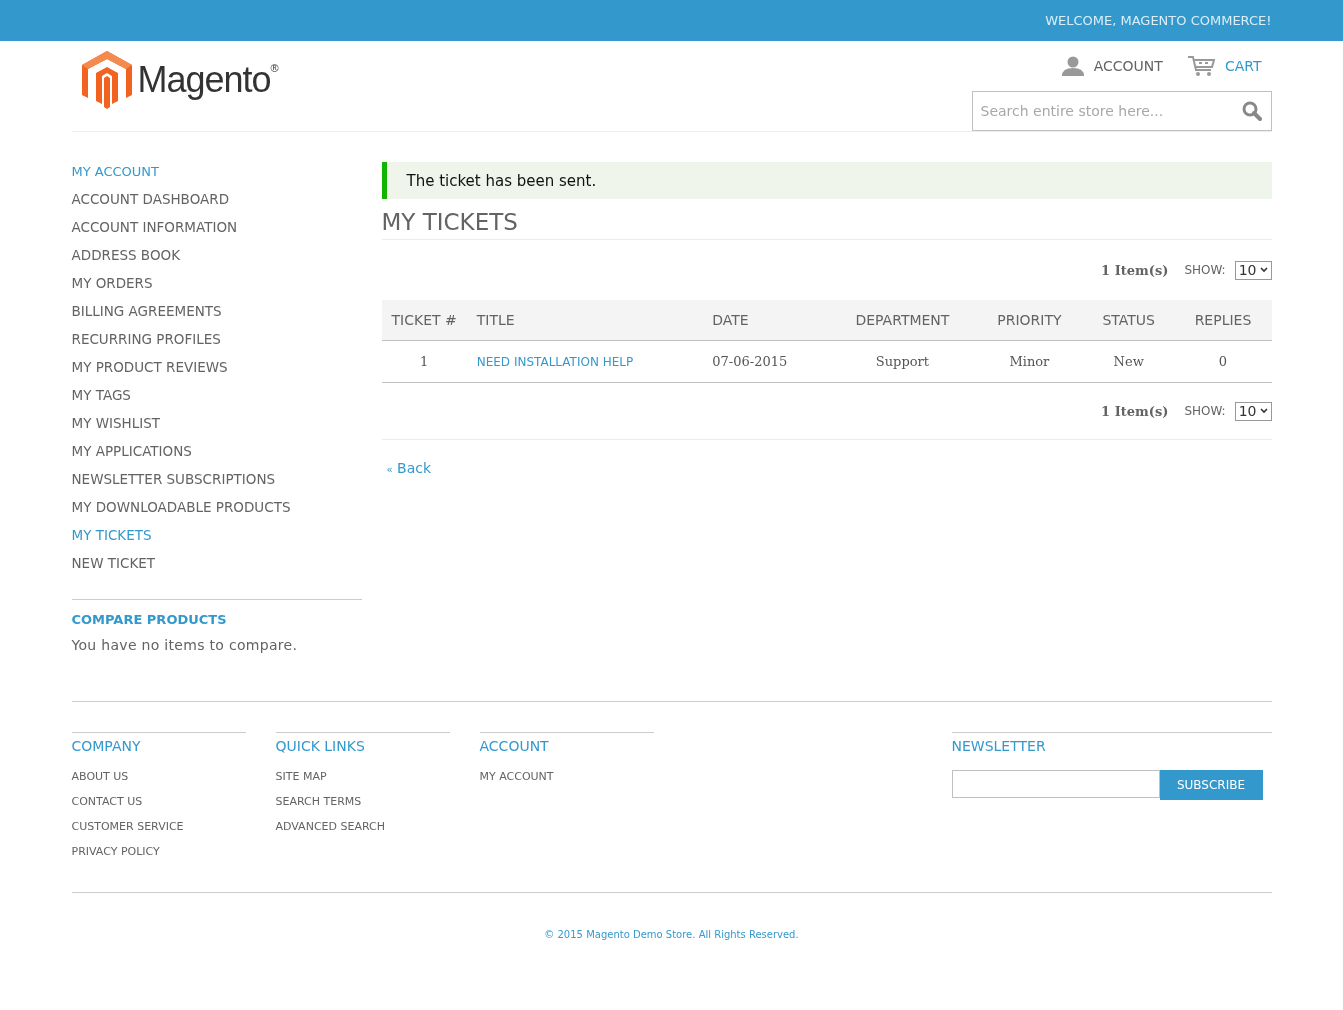  Describe the element at coordinates (1055, 784) in the screenshot. I see `newsletter-email-field` at that location.